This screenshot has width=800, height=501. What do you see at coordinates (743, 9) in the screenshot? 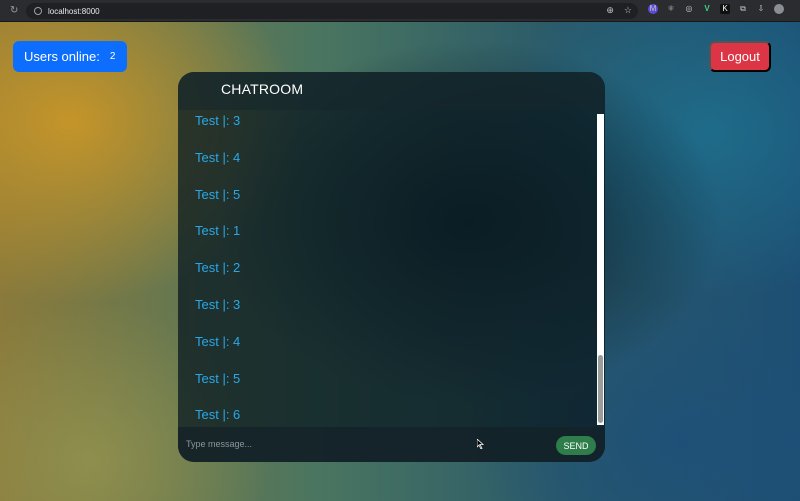
I see `extensions-puzzle-icon: ⧉` at bounding box center [743, 9].